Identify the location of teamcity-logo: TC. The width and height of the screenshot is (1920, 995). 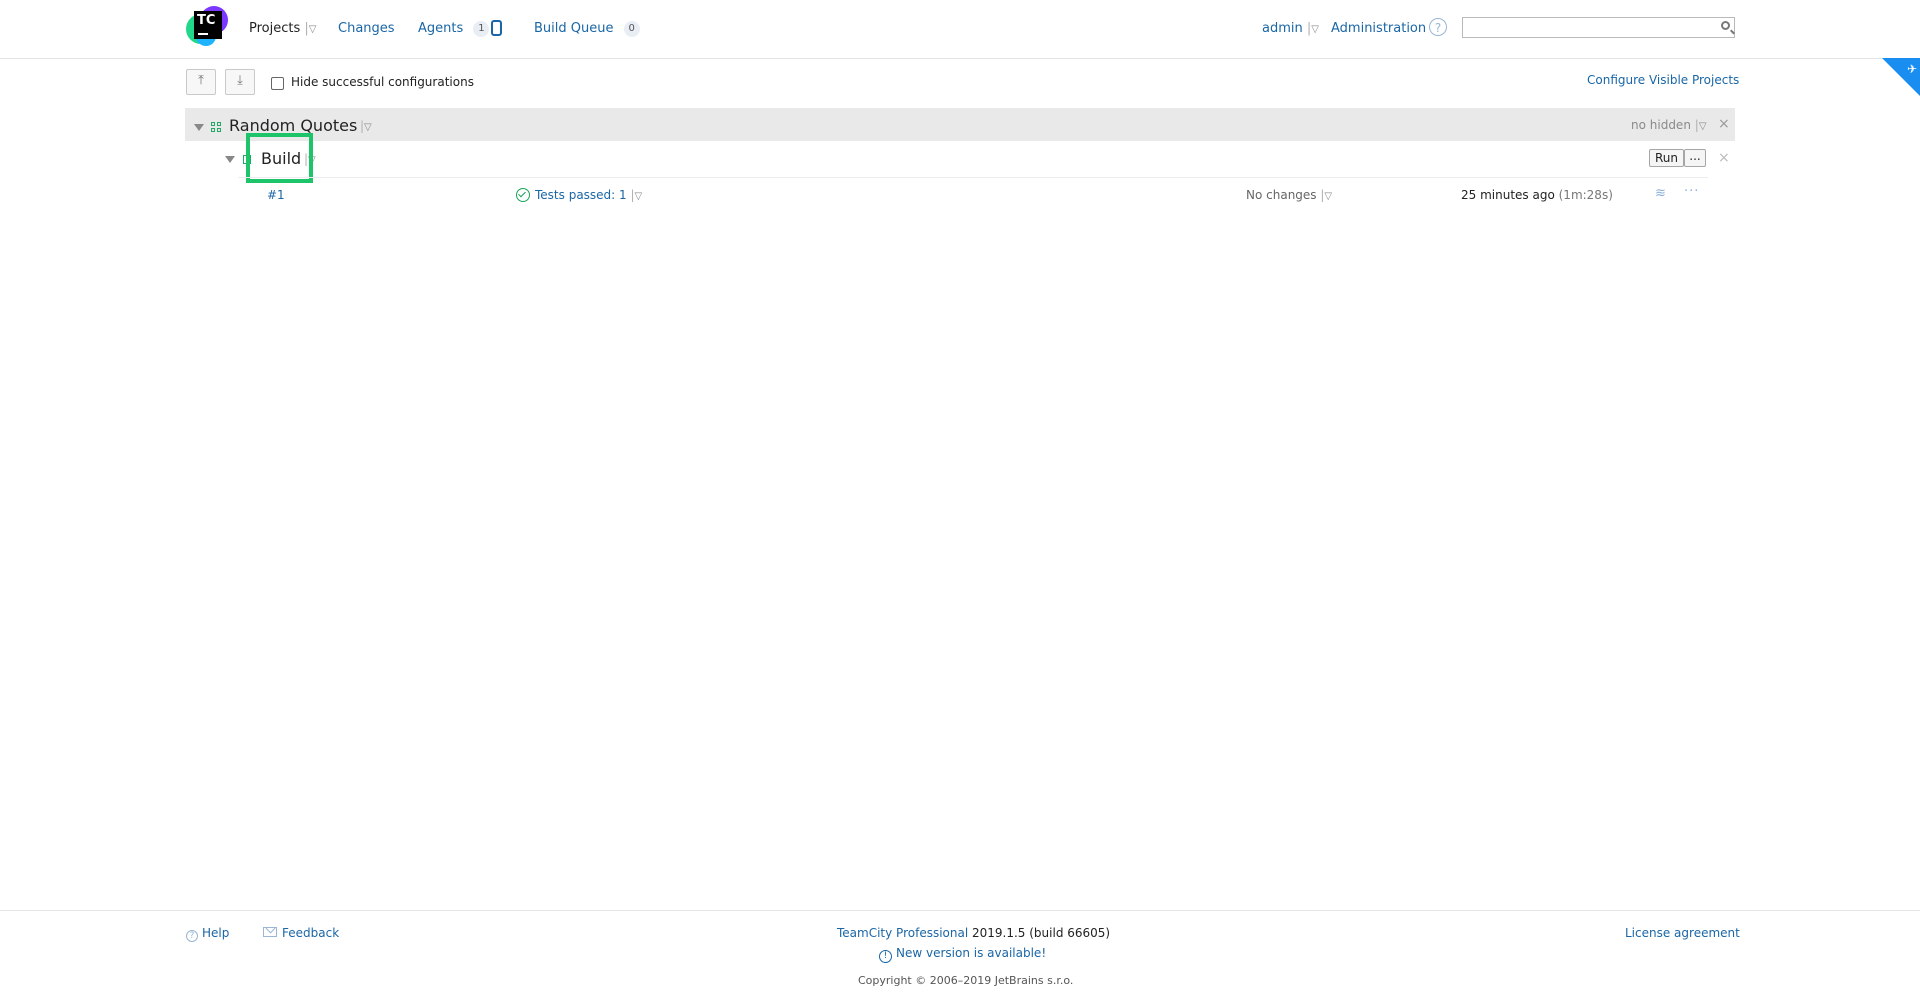
(208, 28).